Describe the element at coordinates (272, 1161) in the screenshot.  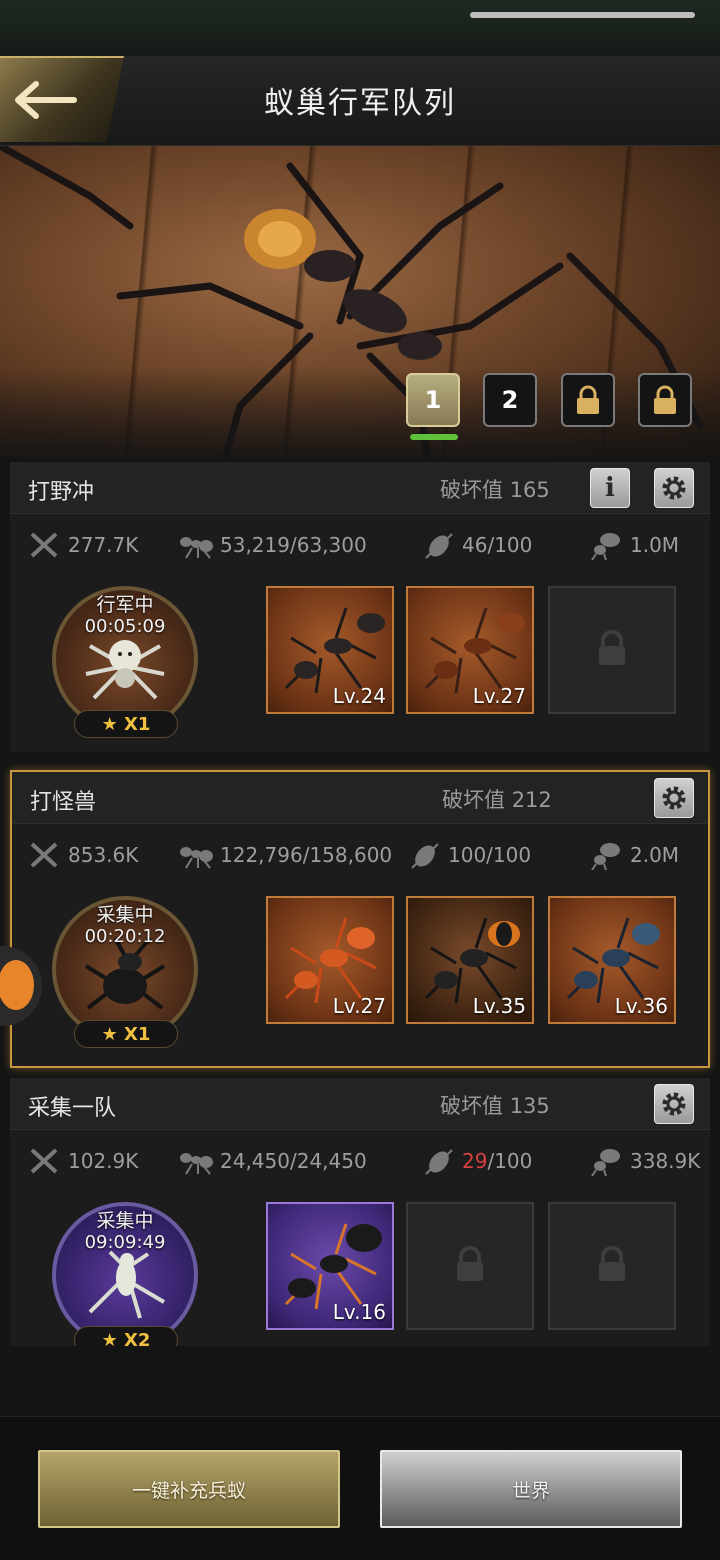
I see `stat-troops: 24,450/24,450` at that location.